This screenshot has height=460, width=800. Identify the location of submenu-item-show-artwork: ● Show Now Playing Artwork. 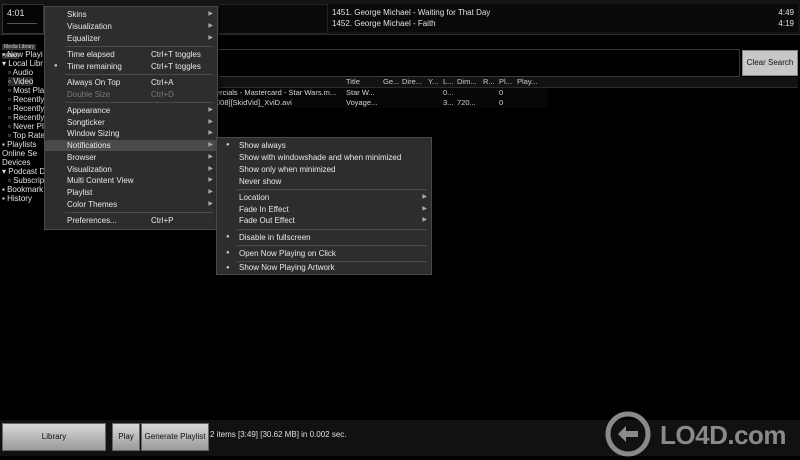
(324, 268).